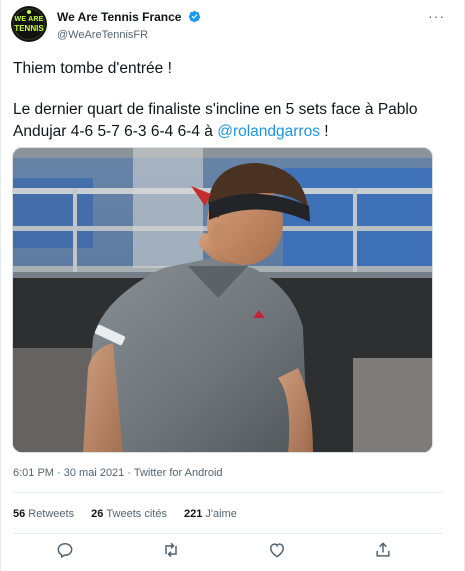  What do you see at coordinates (171, 550) in the screenshot?
I see `retweet-icon` at bounding box center [171, 550].